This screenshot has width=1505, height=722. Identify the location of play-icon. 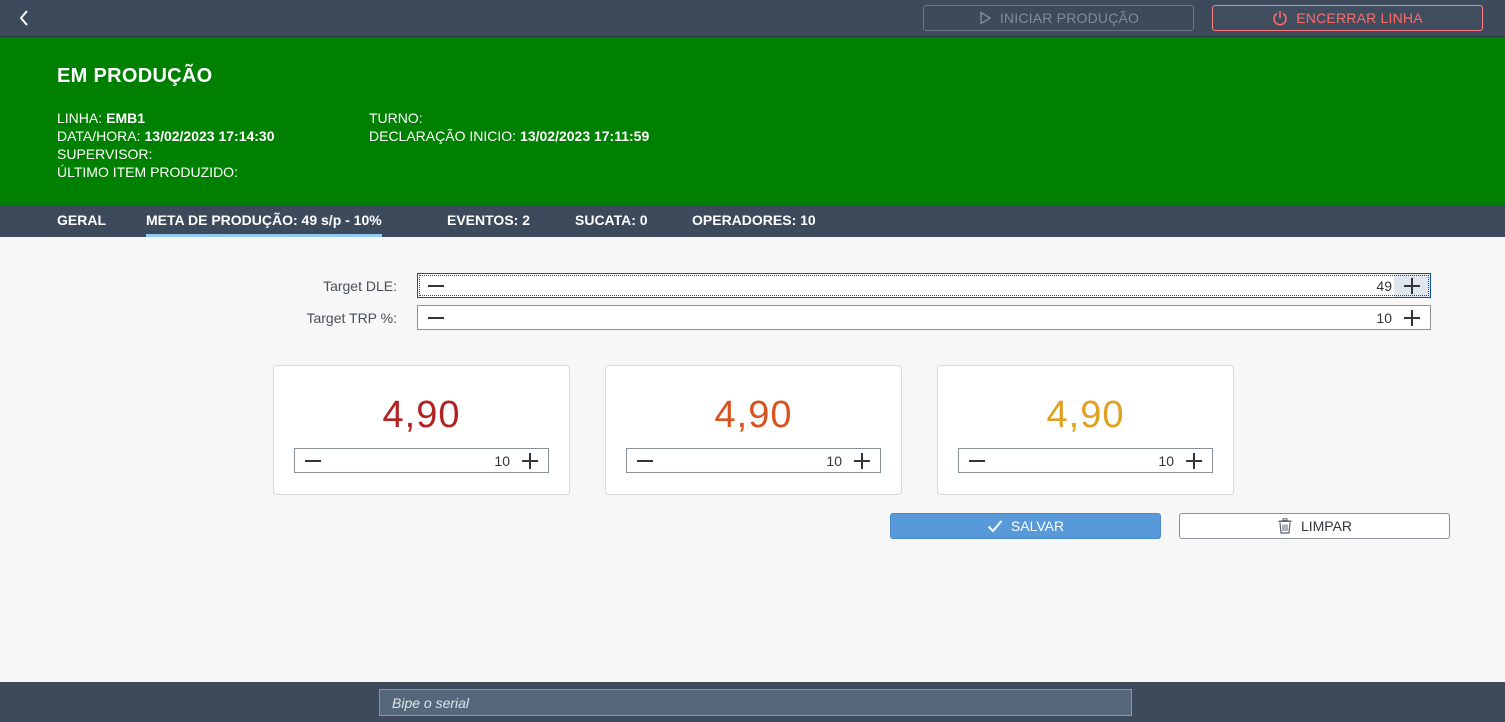
(986, 18).